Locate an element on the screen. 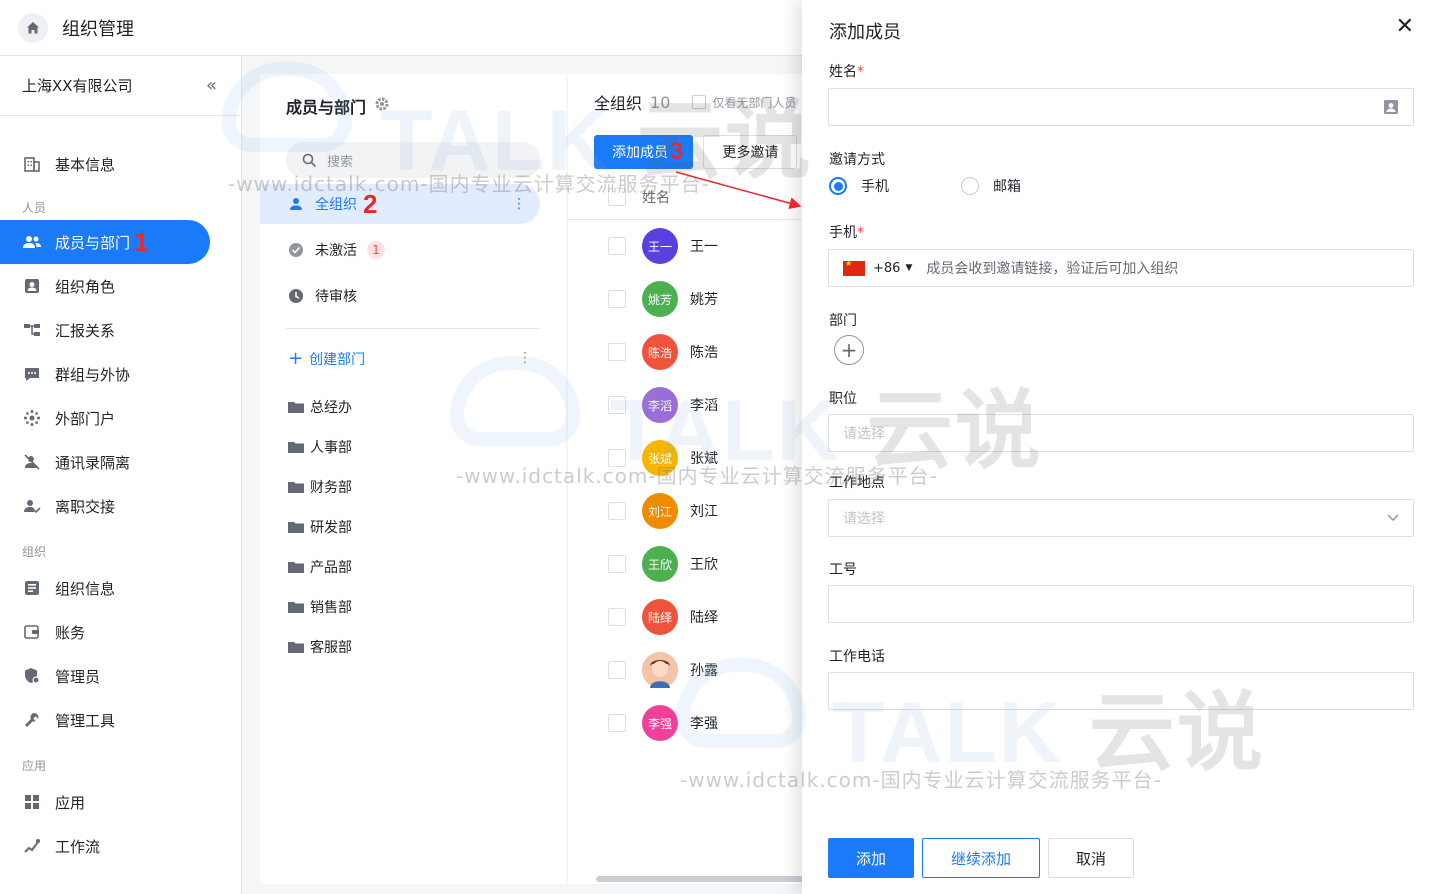 This screenshot has width=1440, height=894. horizontal-scrollbar is located at coordinates (701, 879).